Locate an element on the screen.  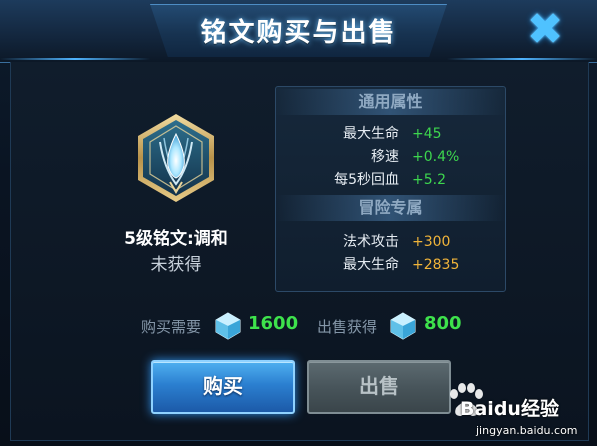
stat-label: 移速 is located at coordinates (385, 157).